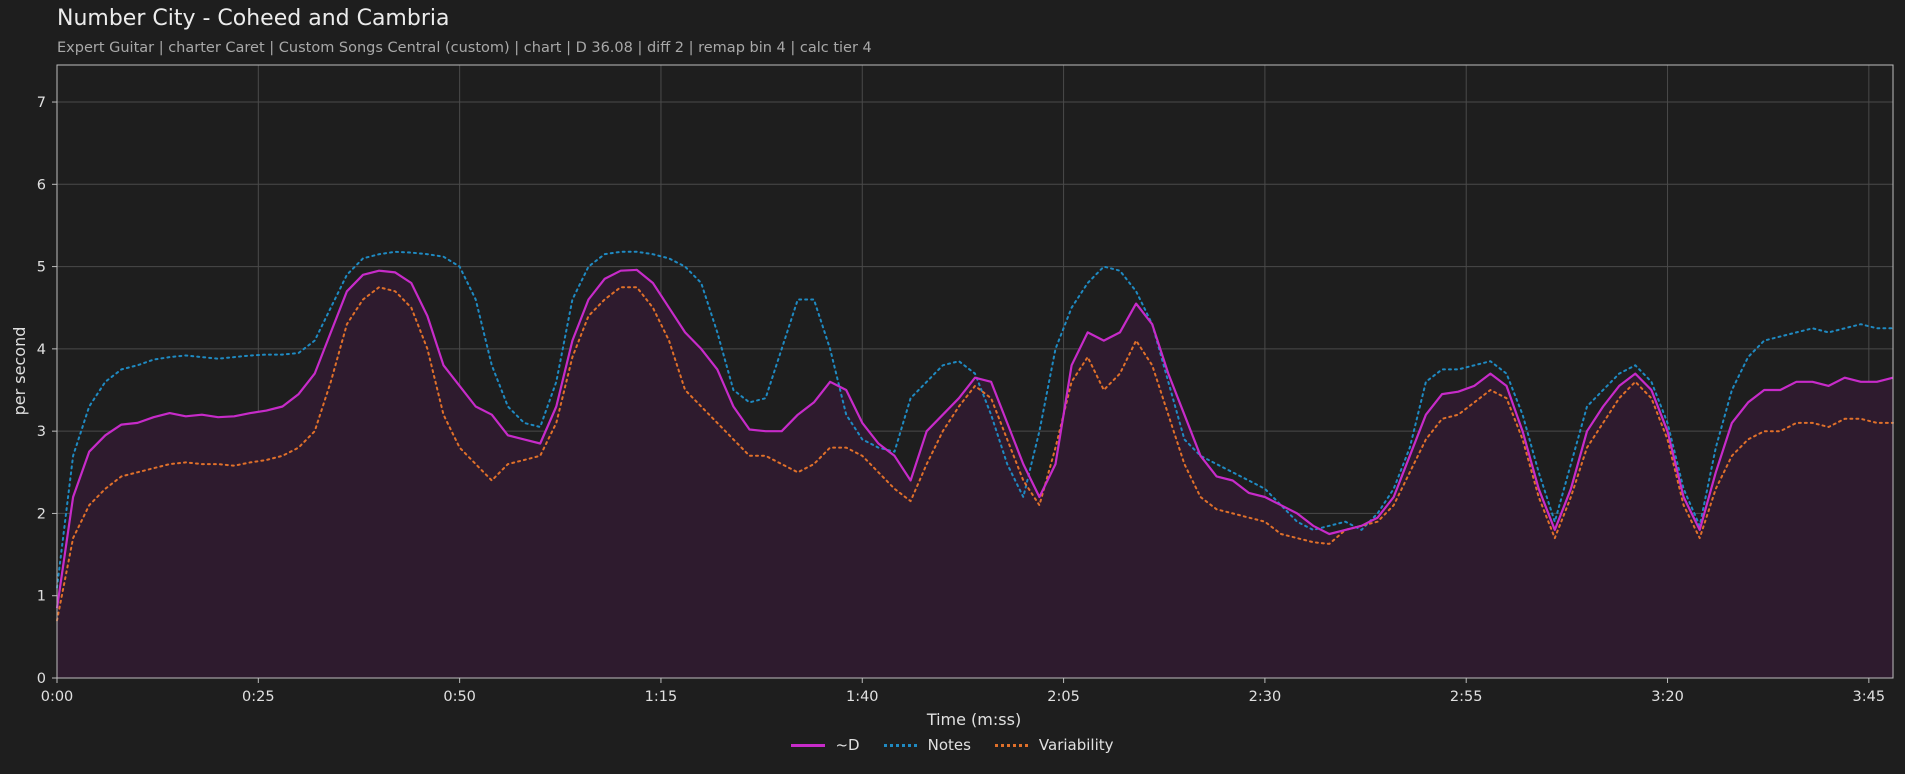 The height and width of the screenshot is (774, 1905). What do you see at coordinates (1011, 745) in the screenshot?
I see `legend-swatch-variability` at bounding box center [1011, 745].